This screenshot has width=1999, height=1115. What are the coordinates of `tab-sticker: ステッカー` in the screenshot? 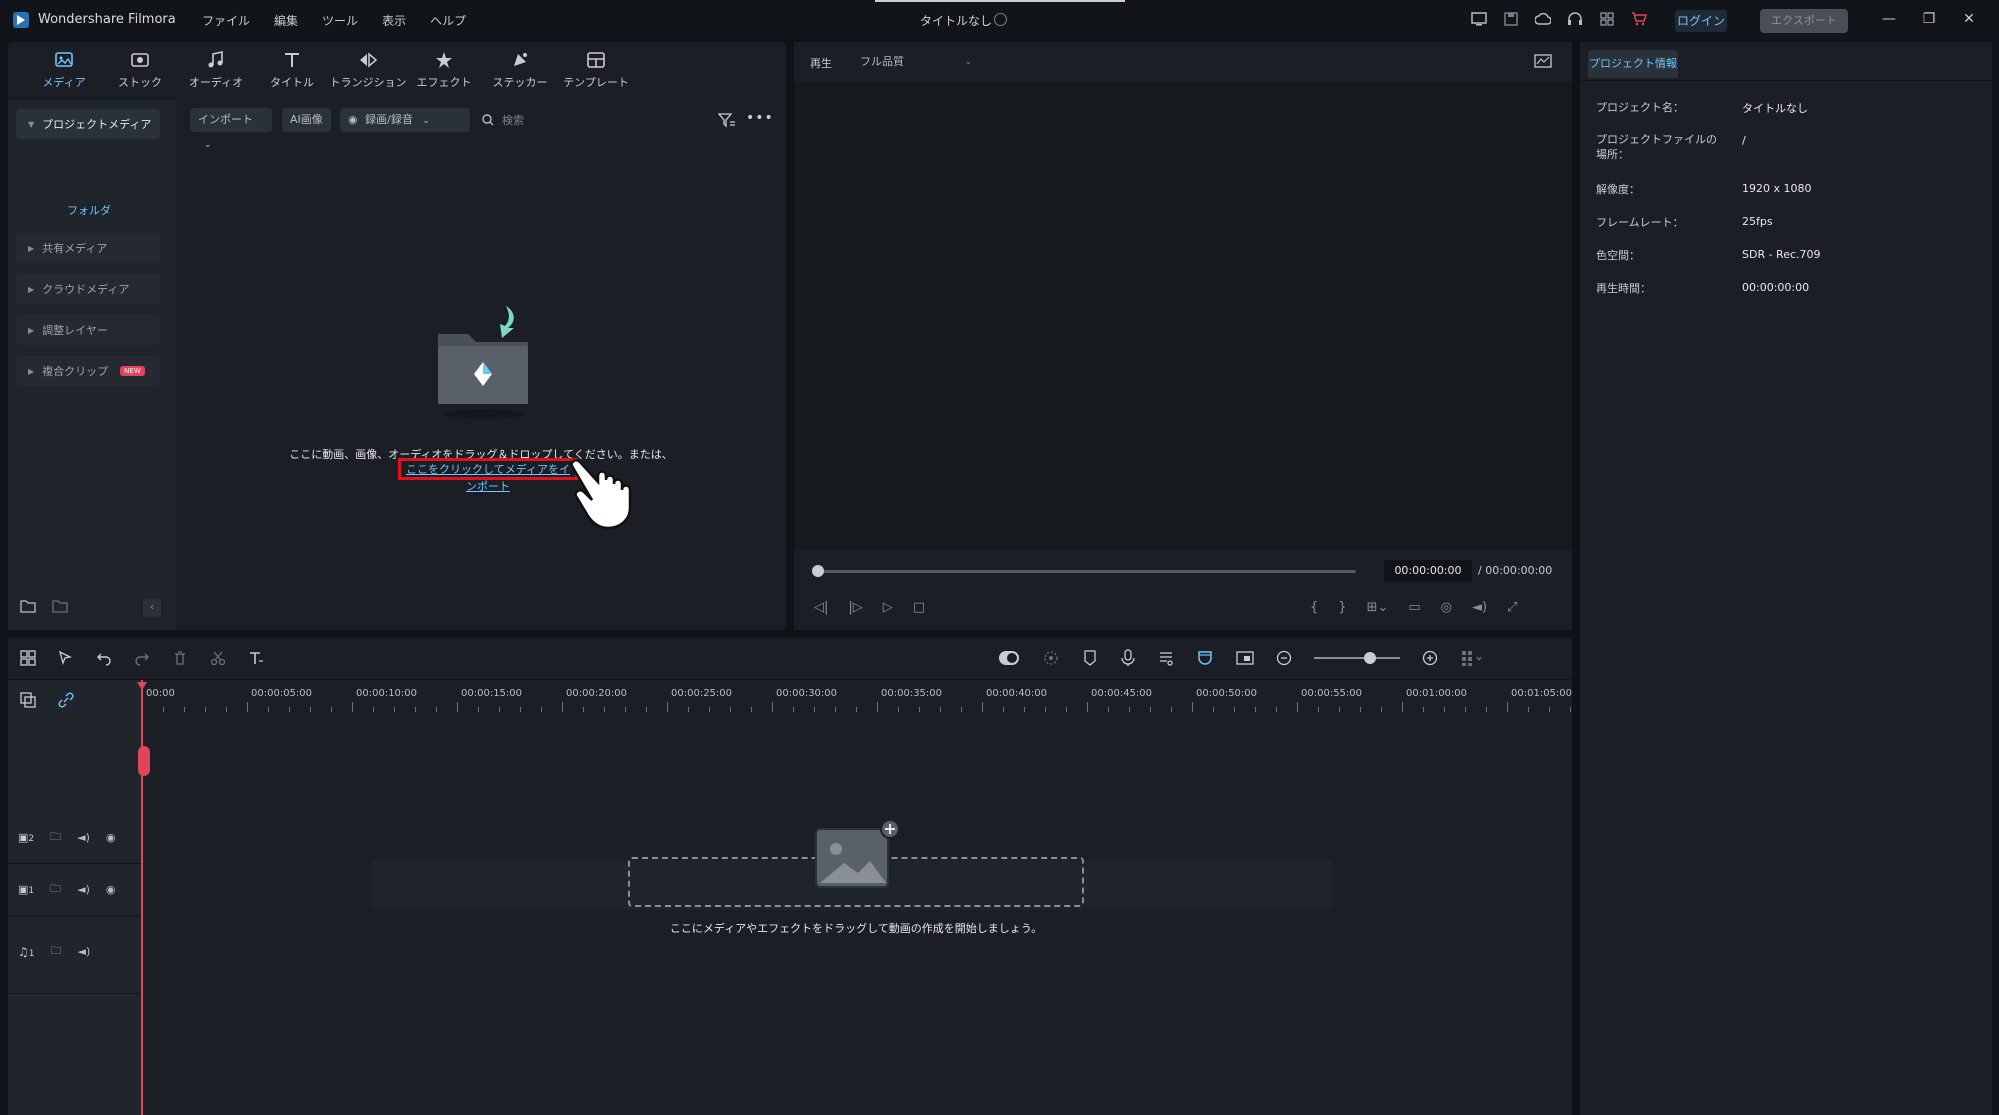 It's located at (520, 70).